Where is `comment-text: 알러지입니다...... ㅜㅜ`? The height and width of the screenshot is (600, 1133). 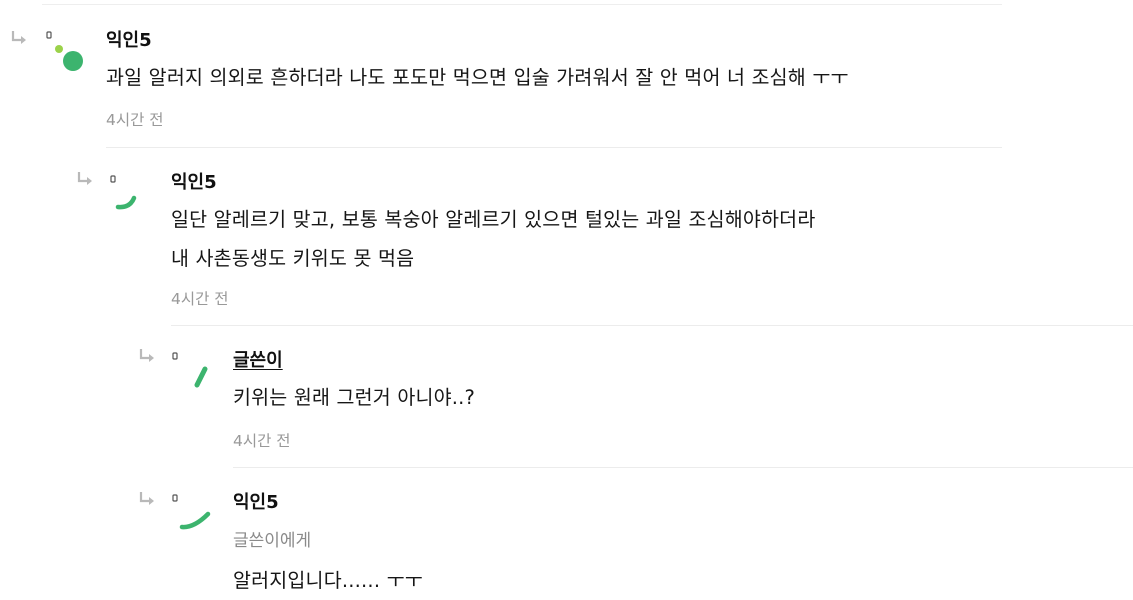
comment-text: 알러지입니다...... ㅜㅜ is located at coordinates (328, 580).